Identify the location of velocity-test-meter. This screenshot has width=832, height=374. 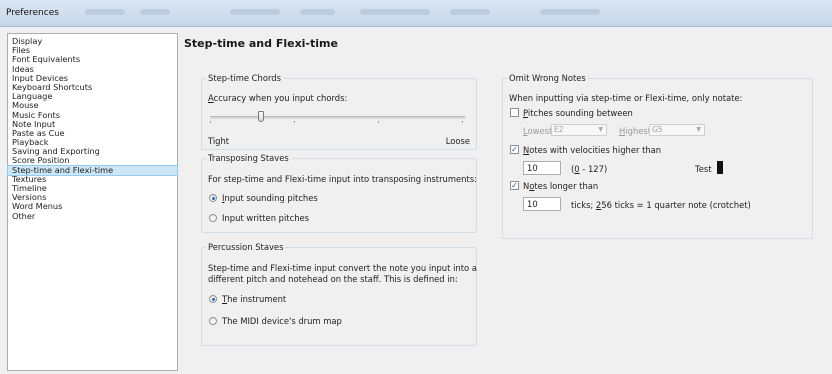
(720, 167).